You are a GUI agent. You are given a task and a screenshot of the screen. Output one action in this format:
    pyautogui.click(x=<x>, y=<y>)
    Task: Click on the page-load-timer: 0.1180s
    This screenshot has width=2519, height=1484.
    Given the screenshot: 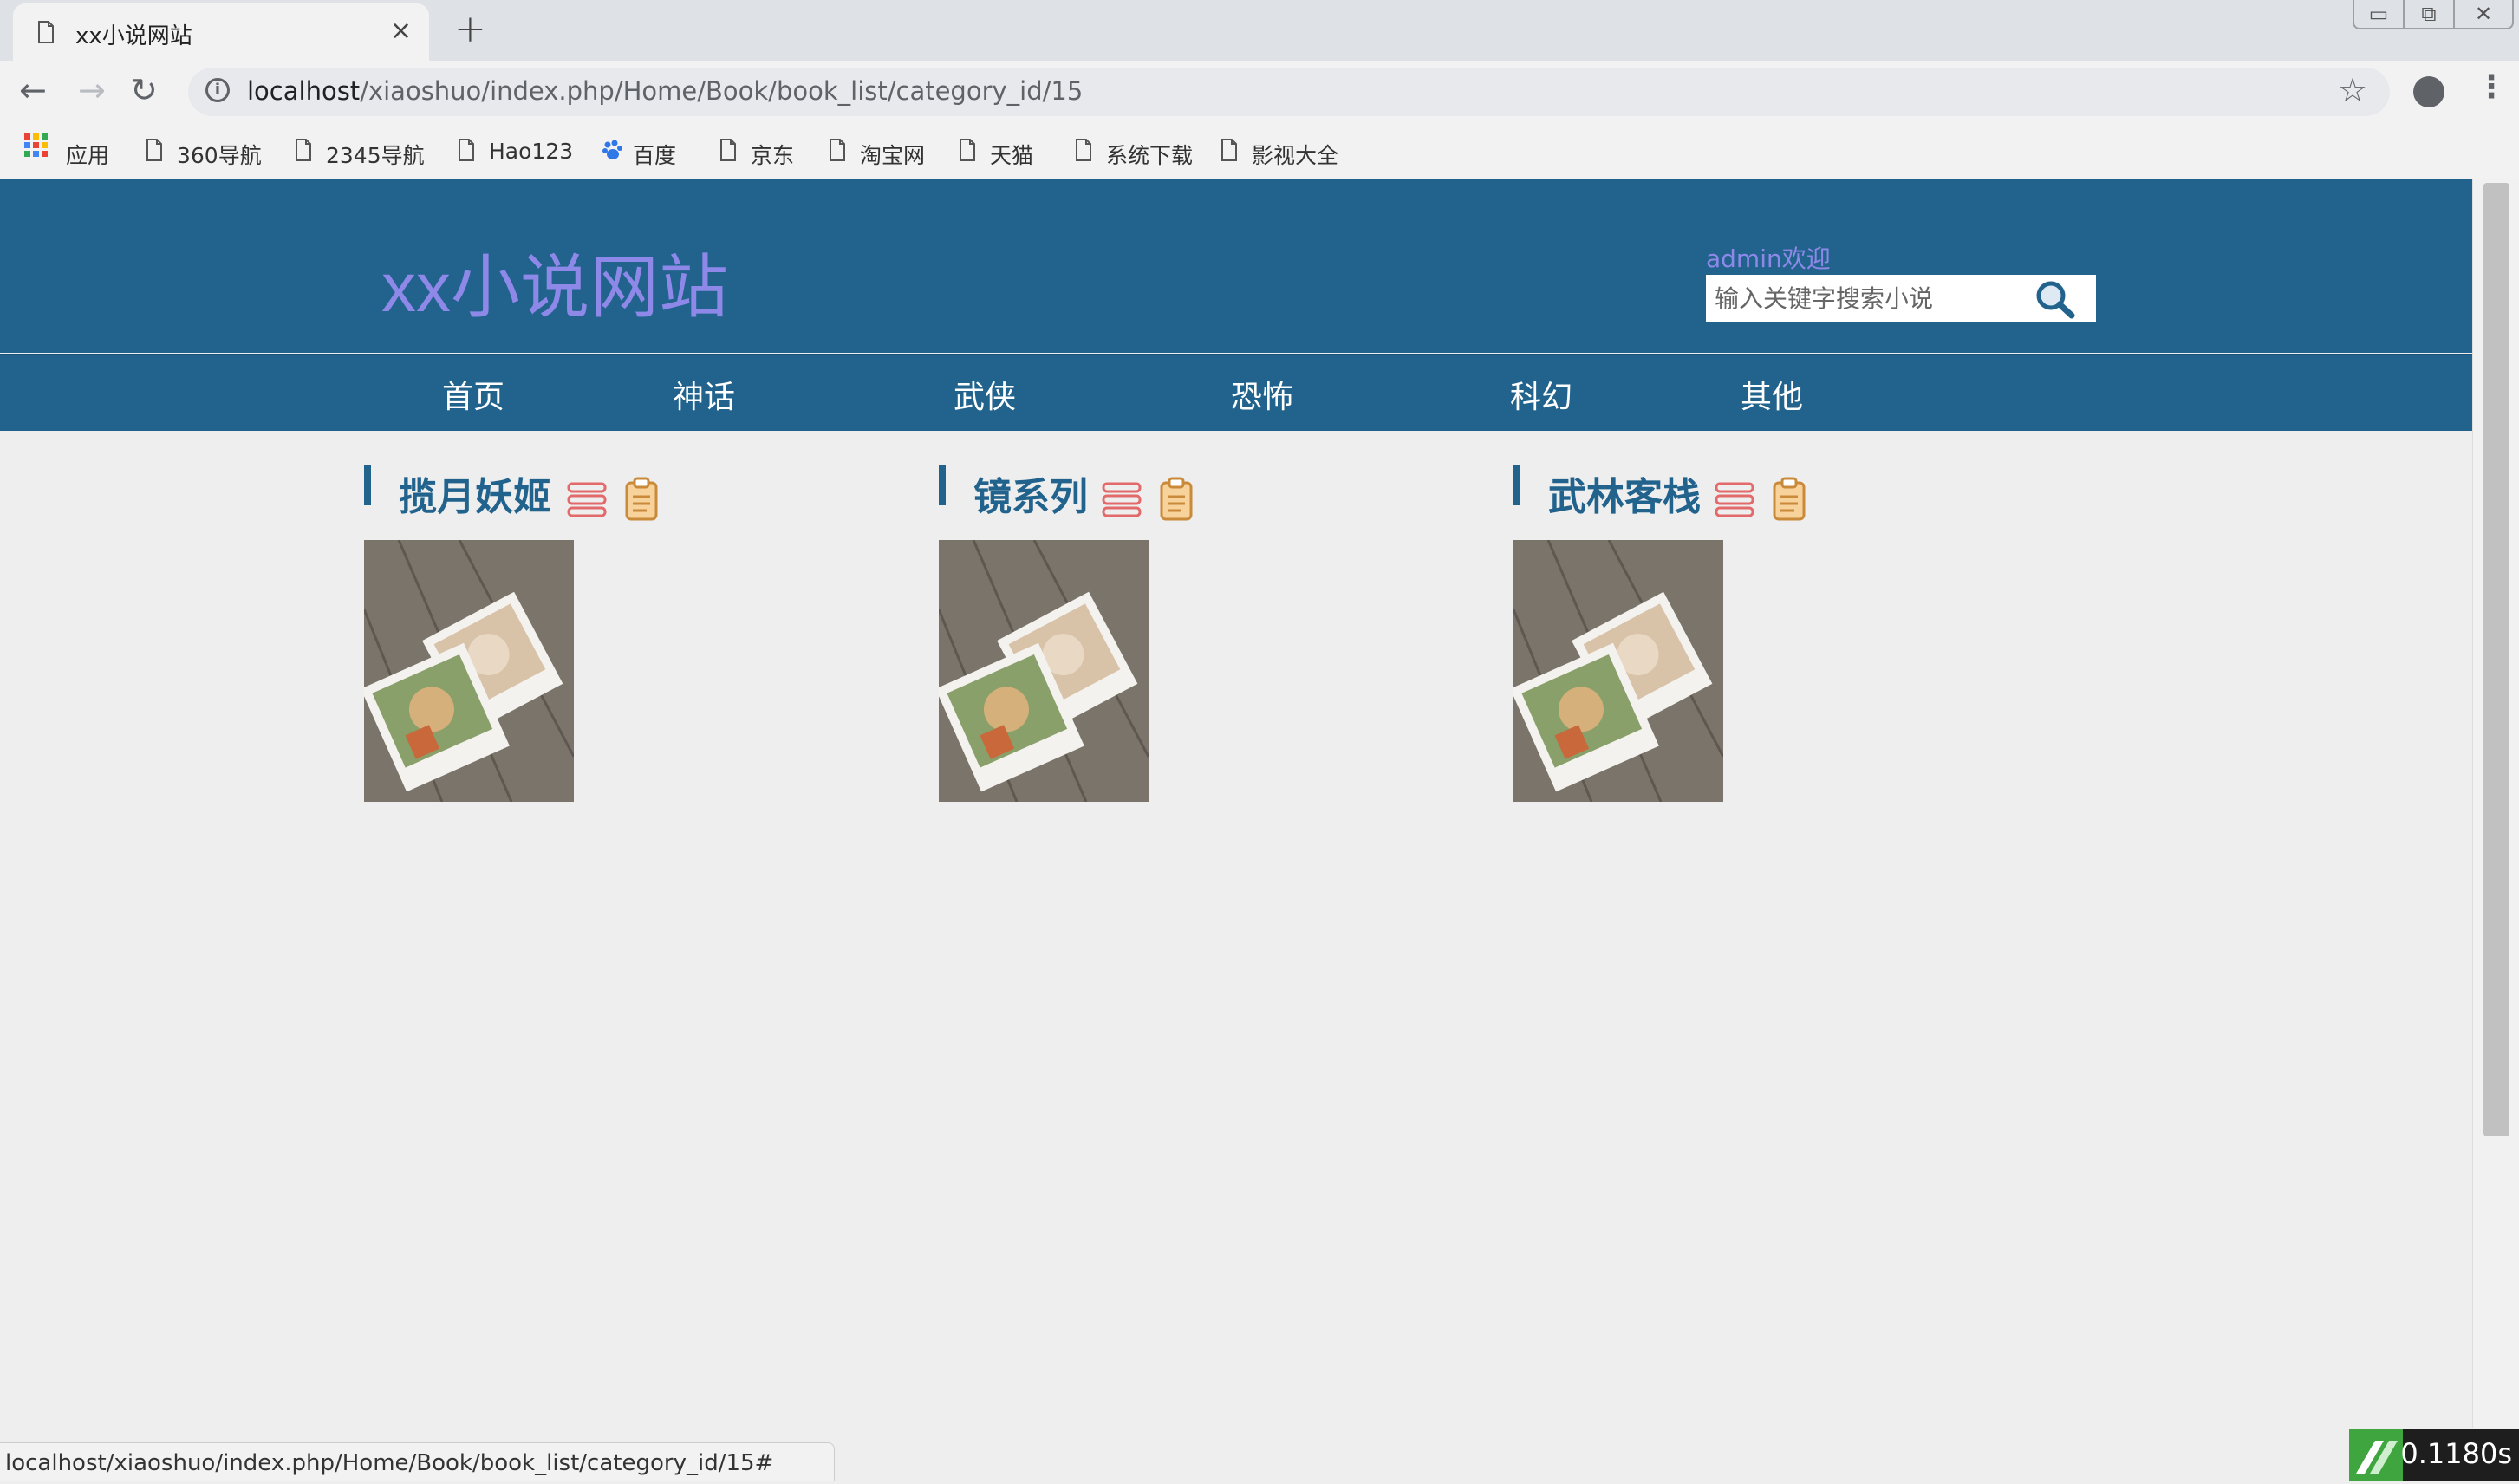 What is the action you would take?
    pyautogui.click(x=2459, y=1455)
    